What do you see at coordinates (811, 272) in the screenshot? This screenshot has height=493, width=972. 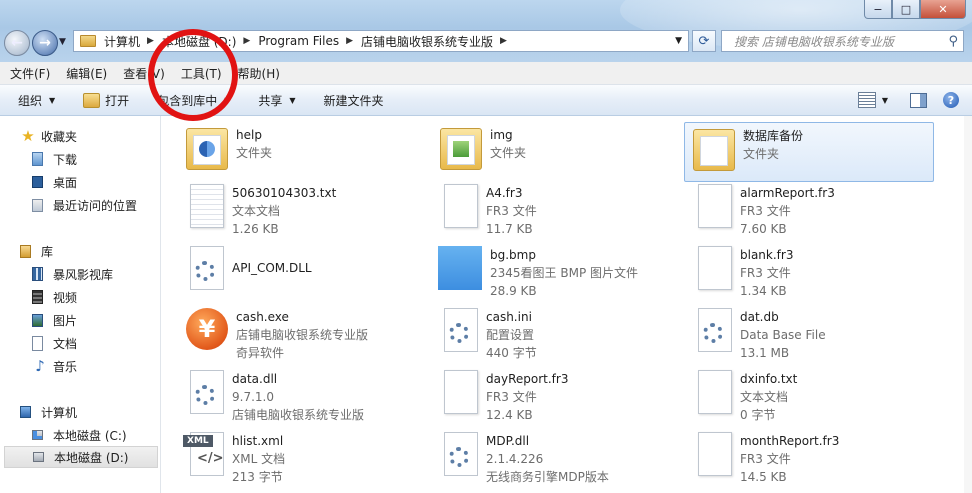 I see `file-item-blank: blank.fr3 FR3 文件 1.34 KB` at bounding box center [811, 272].